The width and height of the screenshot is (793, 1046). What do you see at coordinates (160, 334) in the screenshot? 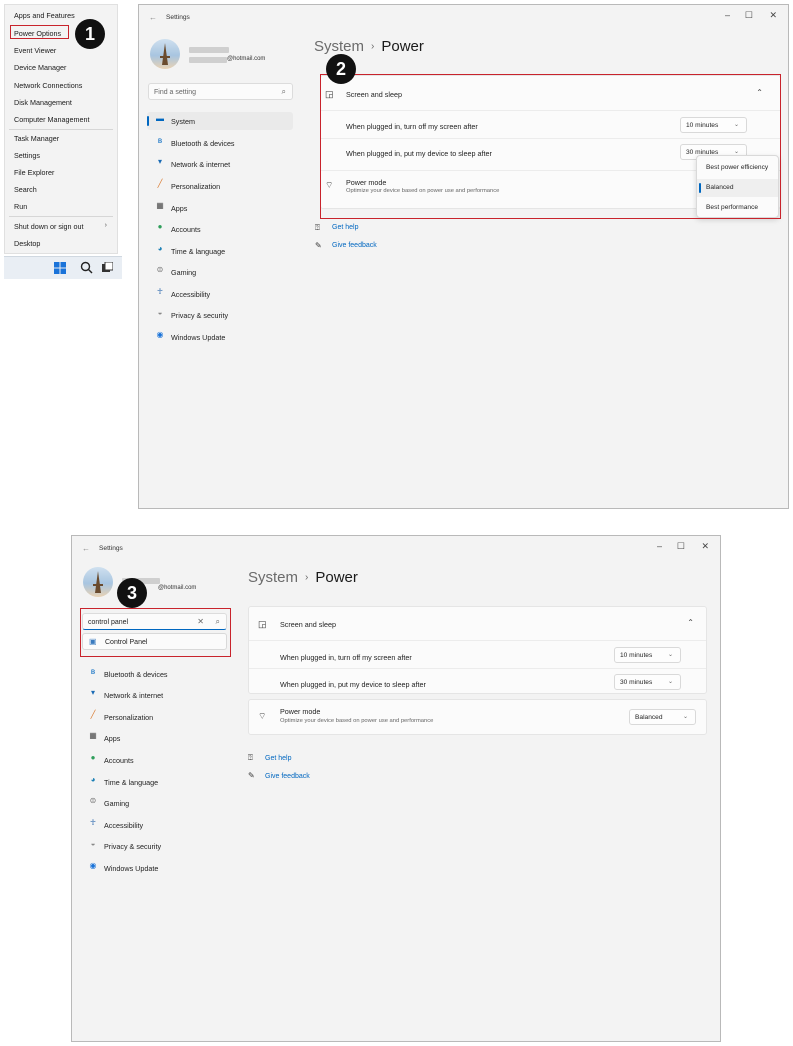
I see `update-icon: ◉` at bounding box center [160, 334].